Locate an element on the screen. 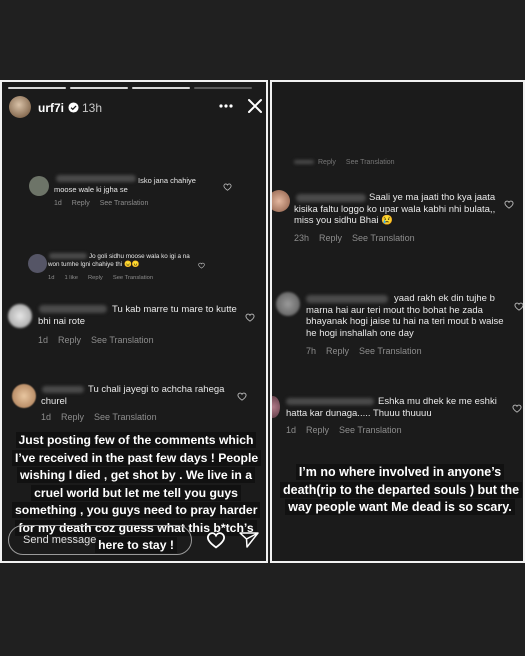  comment-meta: 7h Reply See Translation is located at coordinates (369, 351).